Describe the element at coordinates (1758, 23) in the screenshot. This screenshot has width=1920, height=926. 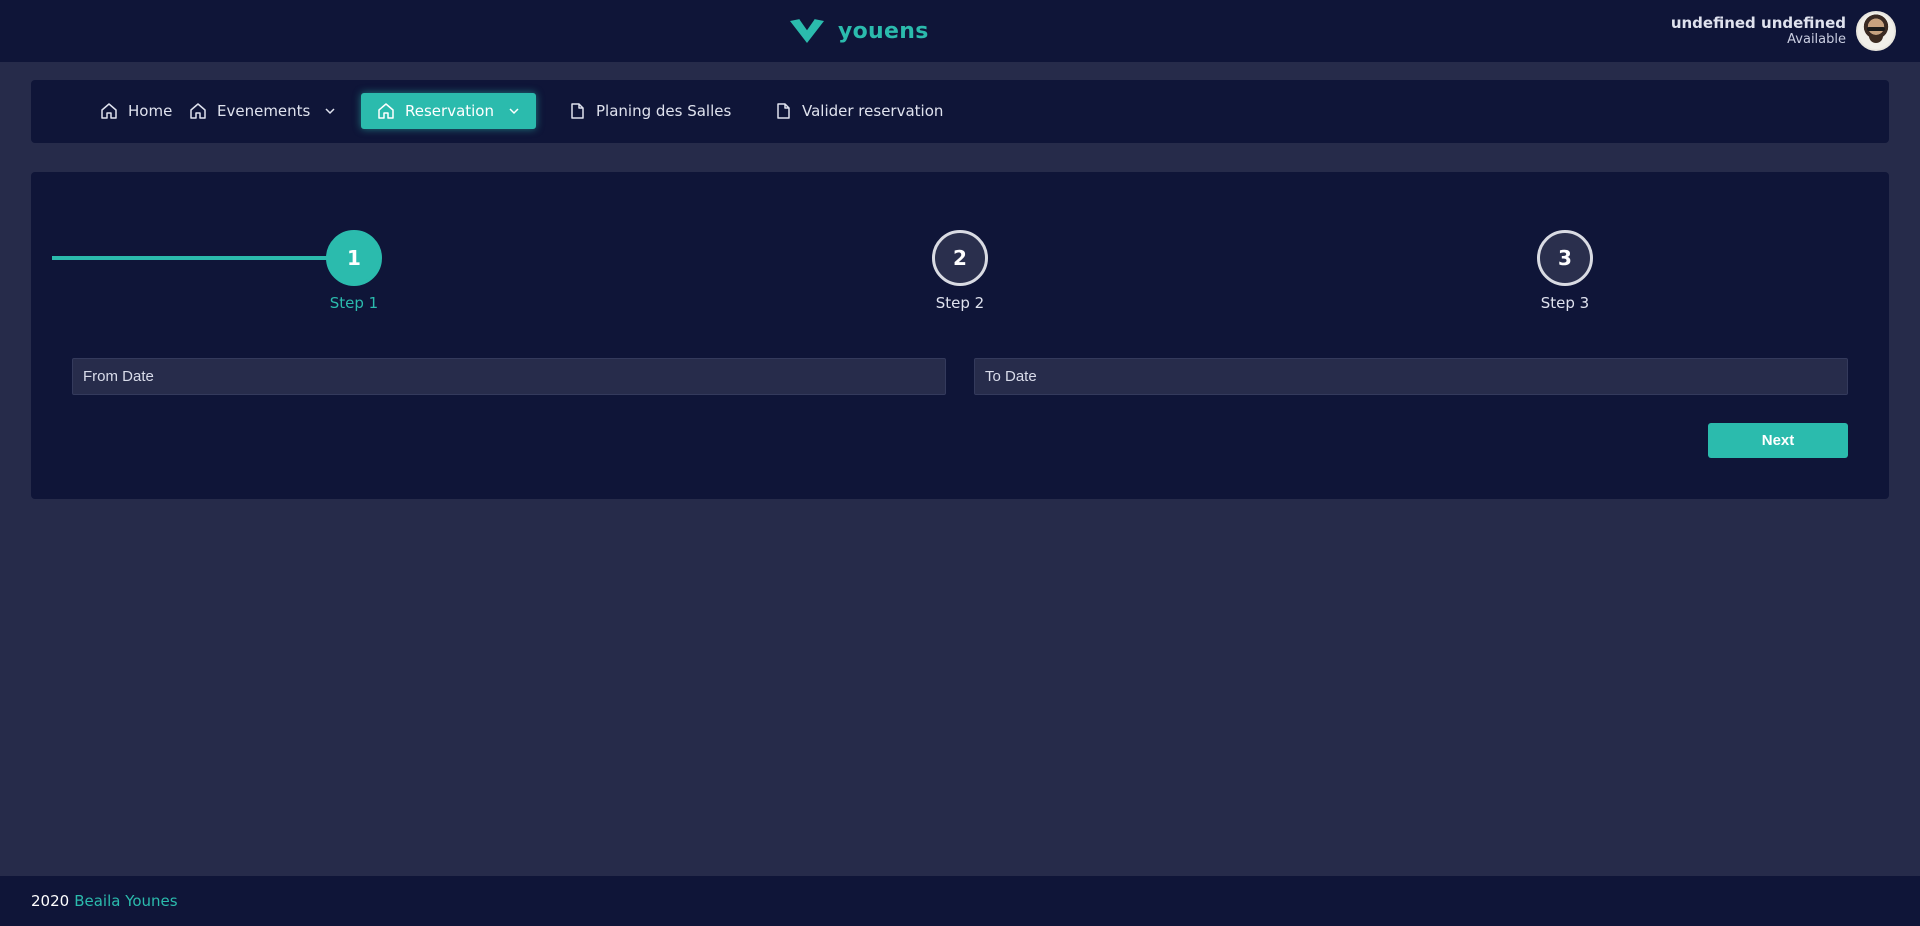
I see `user-name: undefined undefined` at that location.